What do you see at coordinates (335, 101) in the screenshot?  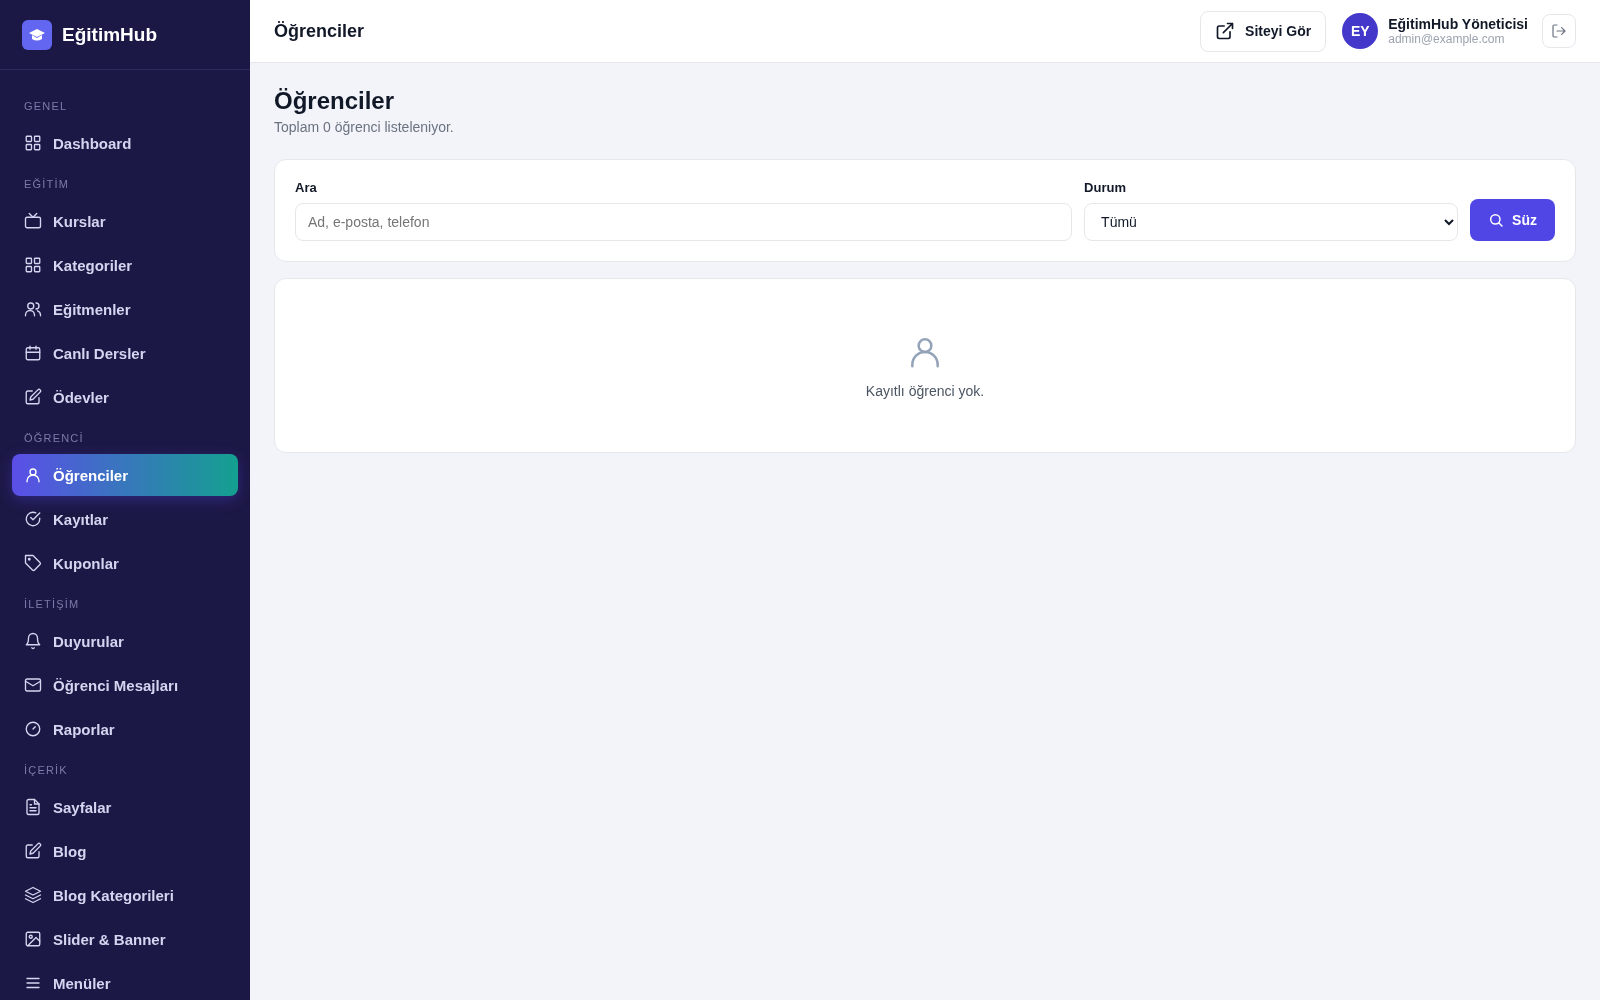 I see `page-title: Öğrenciler` at bounding box center [335, 101].